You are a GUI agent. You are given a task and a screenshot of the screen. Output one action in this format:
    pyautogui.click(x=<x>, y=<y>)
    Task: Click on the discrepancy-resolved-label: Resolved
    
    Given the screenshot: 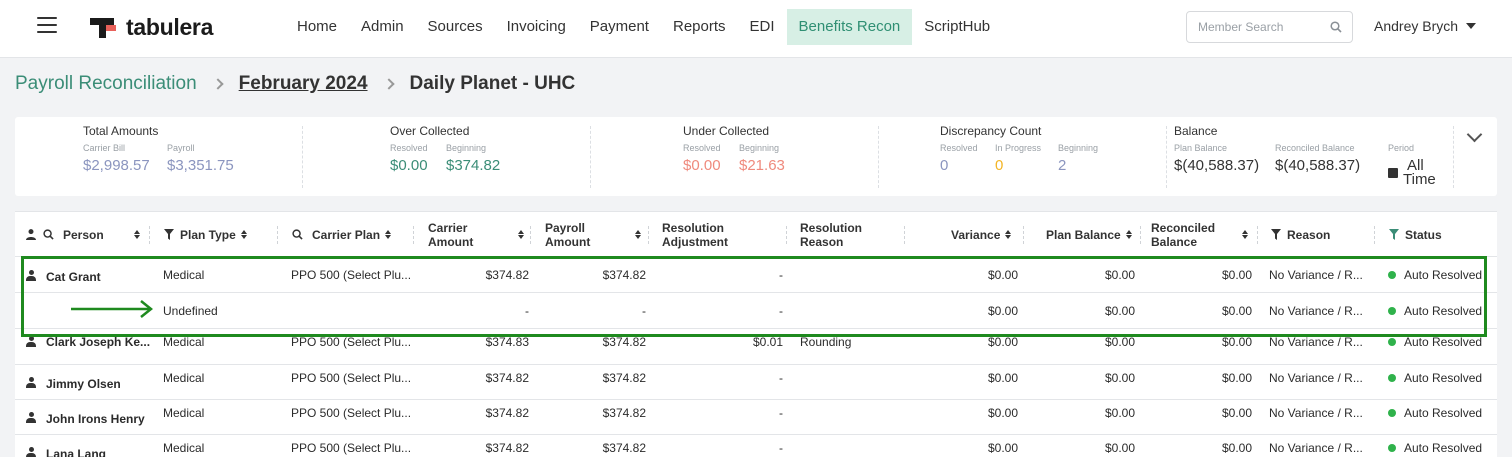 What is the action you would take?
    pyautogui.click(x=959, y=148)
    